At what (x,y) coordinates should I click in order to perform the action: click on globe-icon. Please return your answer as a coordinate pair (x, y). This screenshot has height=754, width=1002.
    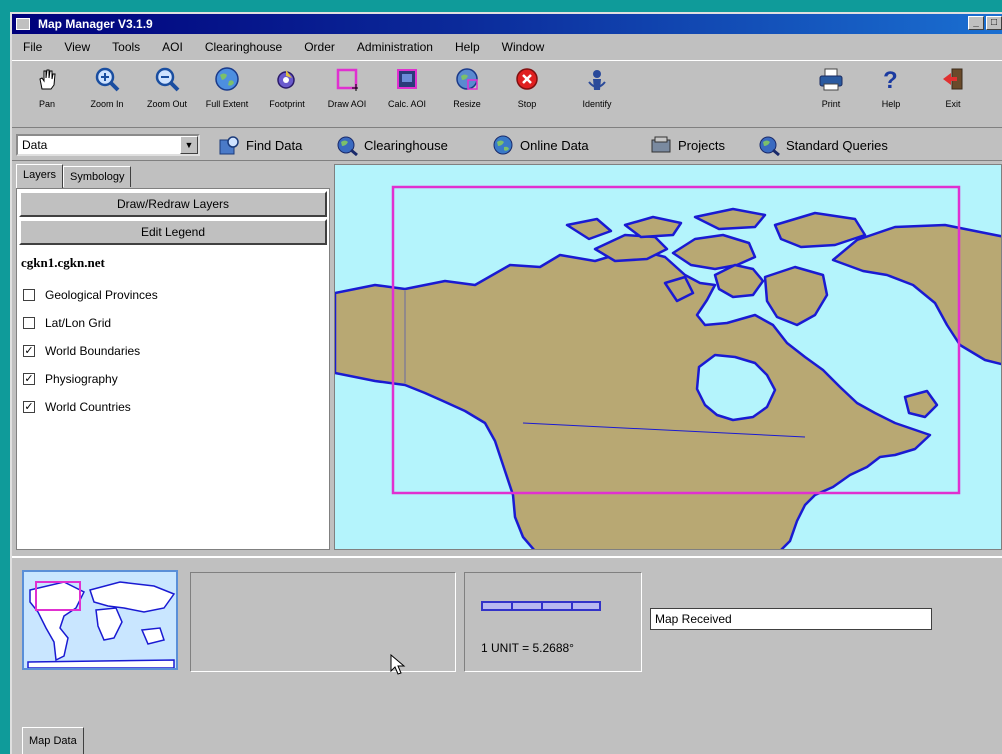
    Looking at the image, I should click on (227, 79).